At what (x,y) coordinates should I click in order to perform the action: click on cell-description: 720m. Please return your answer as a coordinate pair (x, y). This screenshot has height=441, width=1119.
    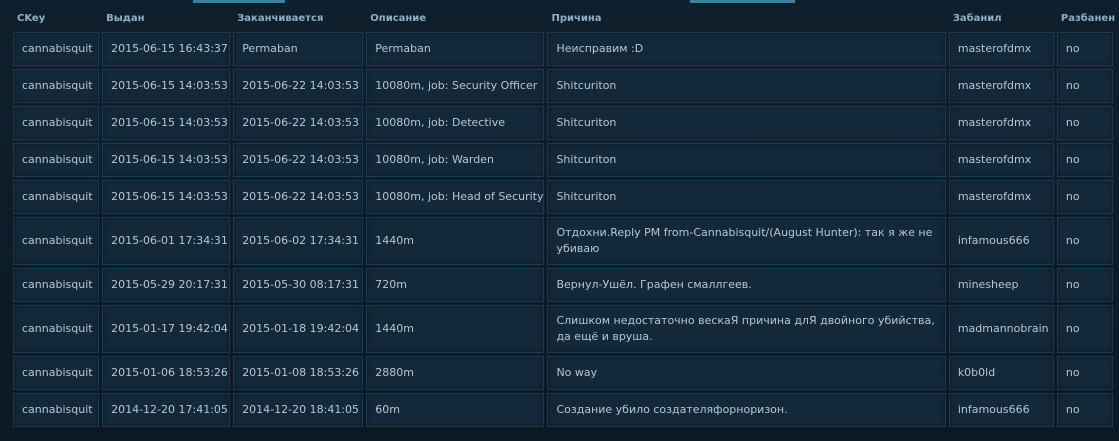
    Looking at the image, I should click on (455, 285).